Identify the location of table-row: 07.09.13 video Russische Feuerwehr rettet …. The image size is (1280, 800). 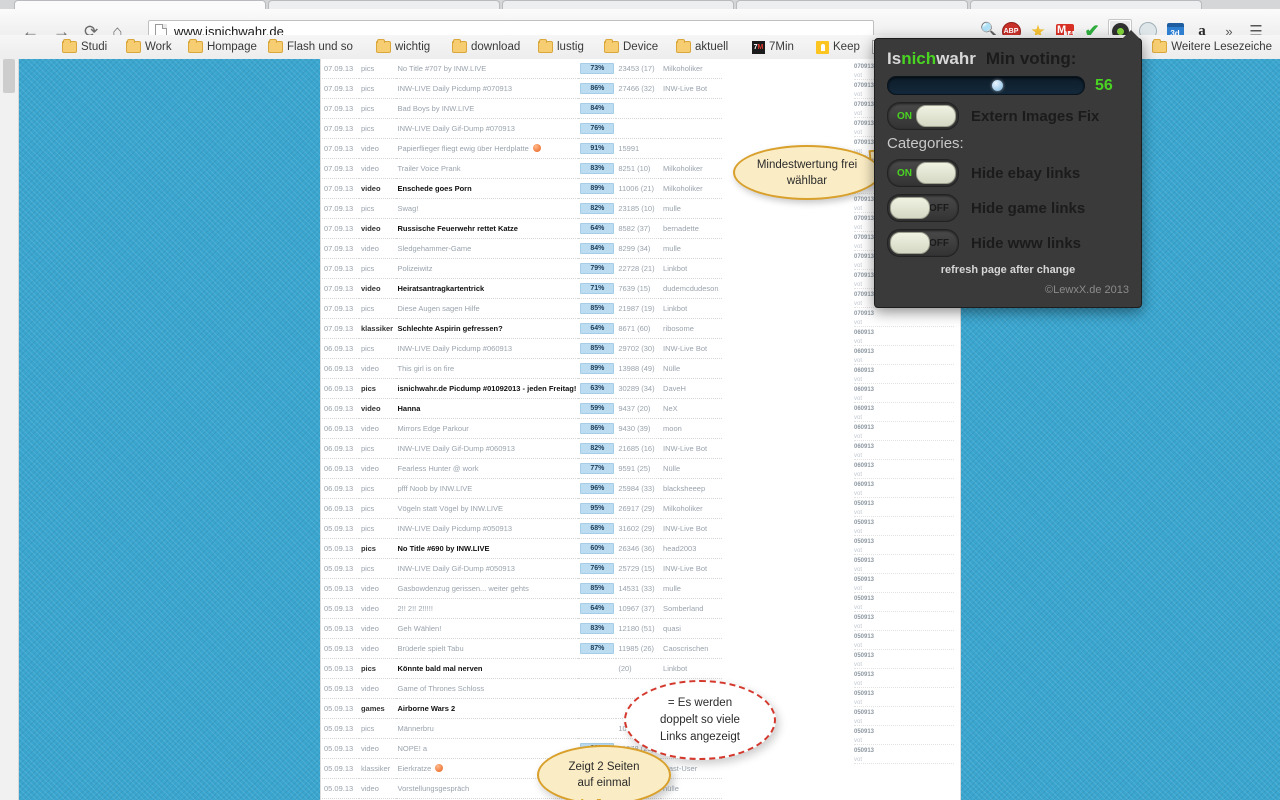
(522, 228).